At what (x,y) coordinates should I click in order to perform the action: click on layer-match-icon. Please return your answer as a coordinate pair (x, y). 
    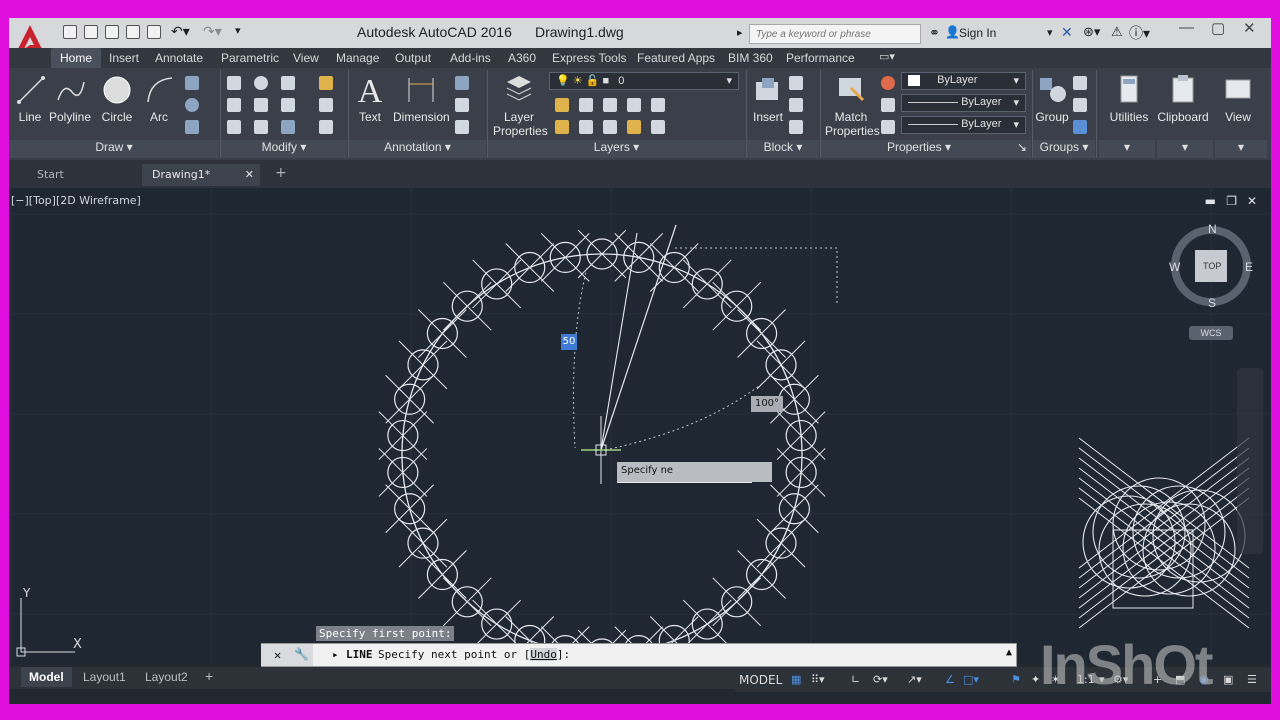
    Looking at the image, I should click on (658, 105).